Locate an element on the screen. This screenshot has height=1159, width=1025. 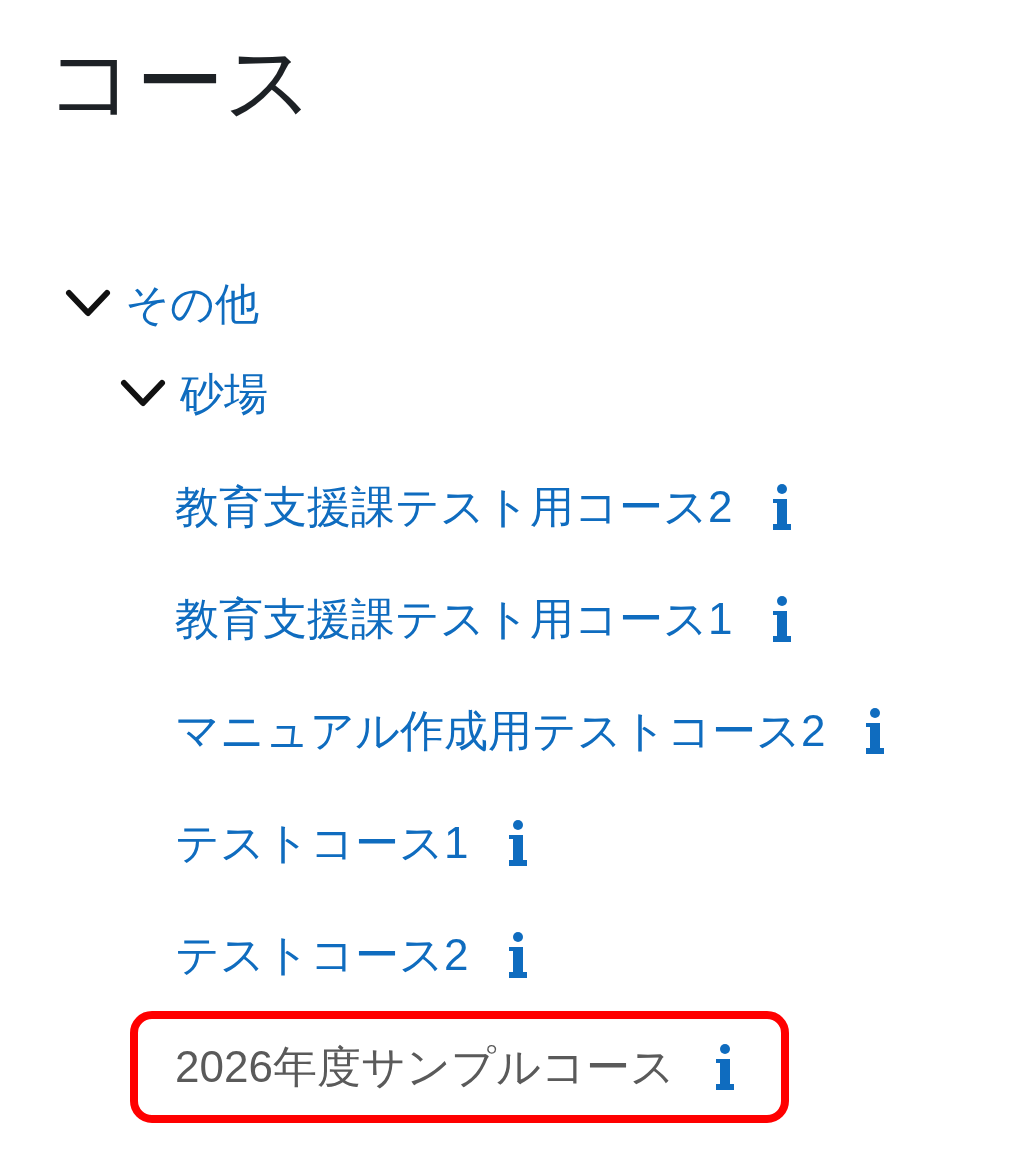
course-link: 教育支援課テスト用コース2 is located at coordinates (454, 507).